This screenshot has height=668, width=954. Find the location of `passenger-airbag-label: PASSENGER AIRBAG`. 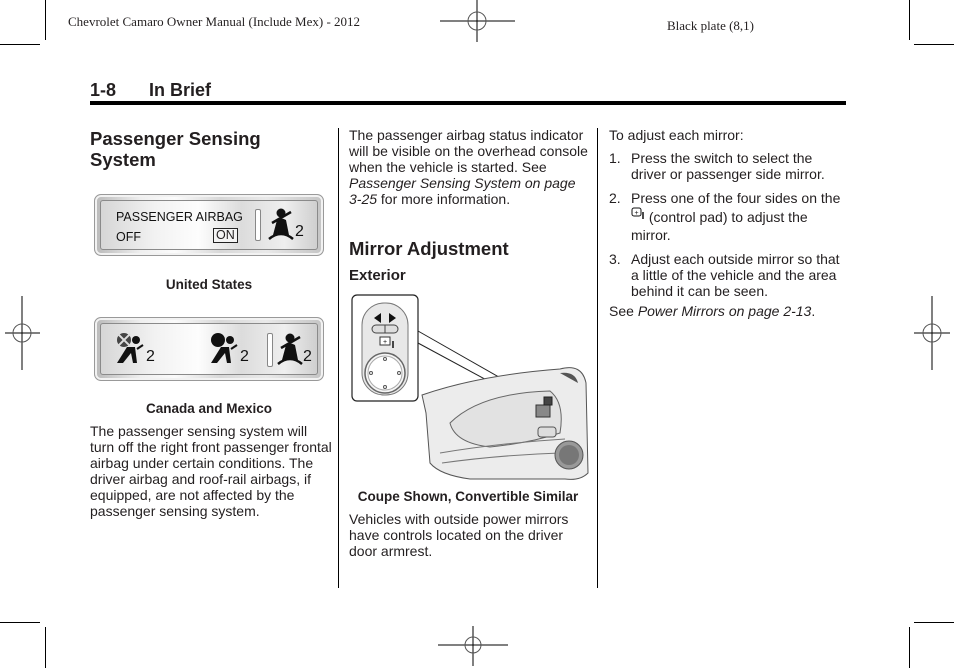

passenger-airbag-label: PASSENGER AIRBAG is located at coordinates (179, 217).